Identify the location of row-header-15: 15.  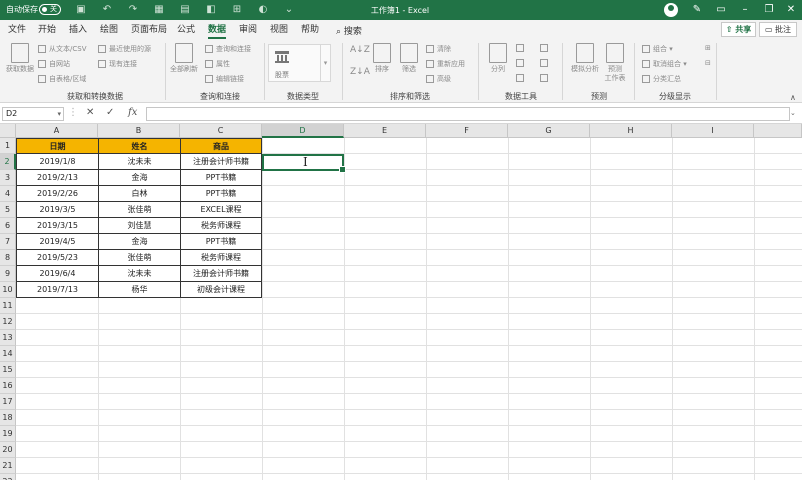
(8, 370).